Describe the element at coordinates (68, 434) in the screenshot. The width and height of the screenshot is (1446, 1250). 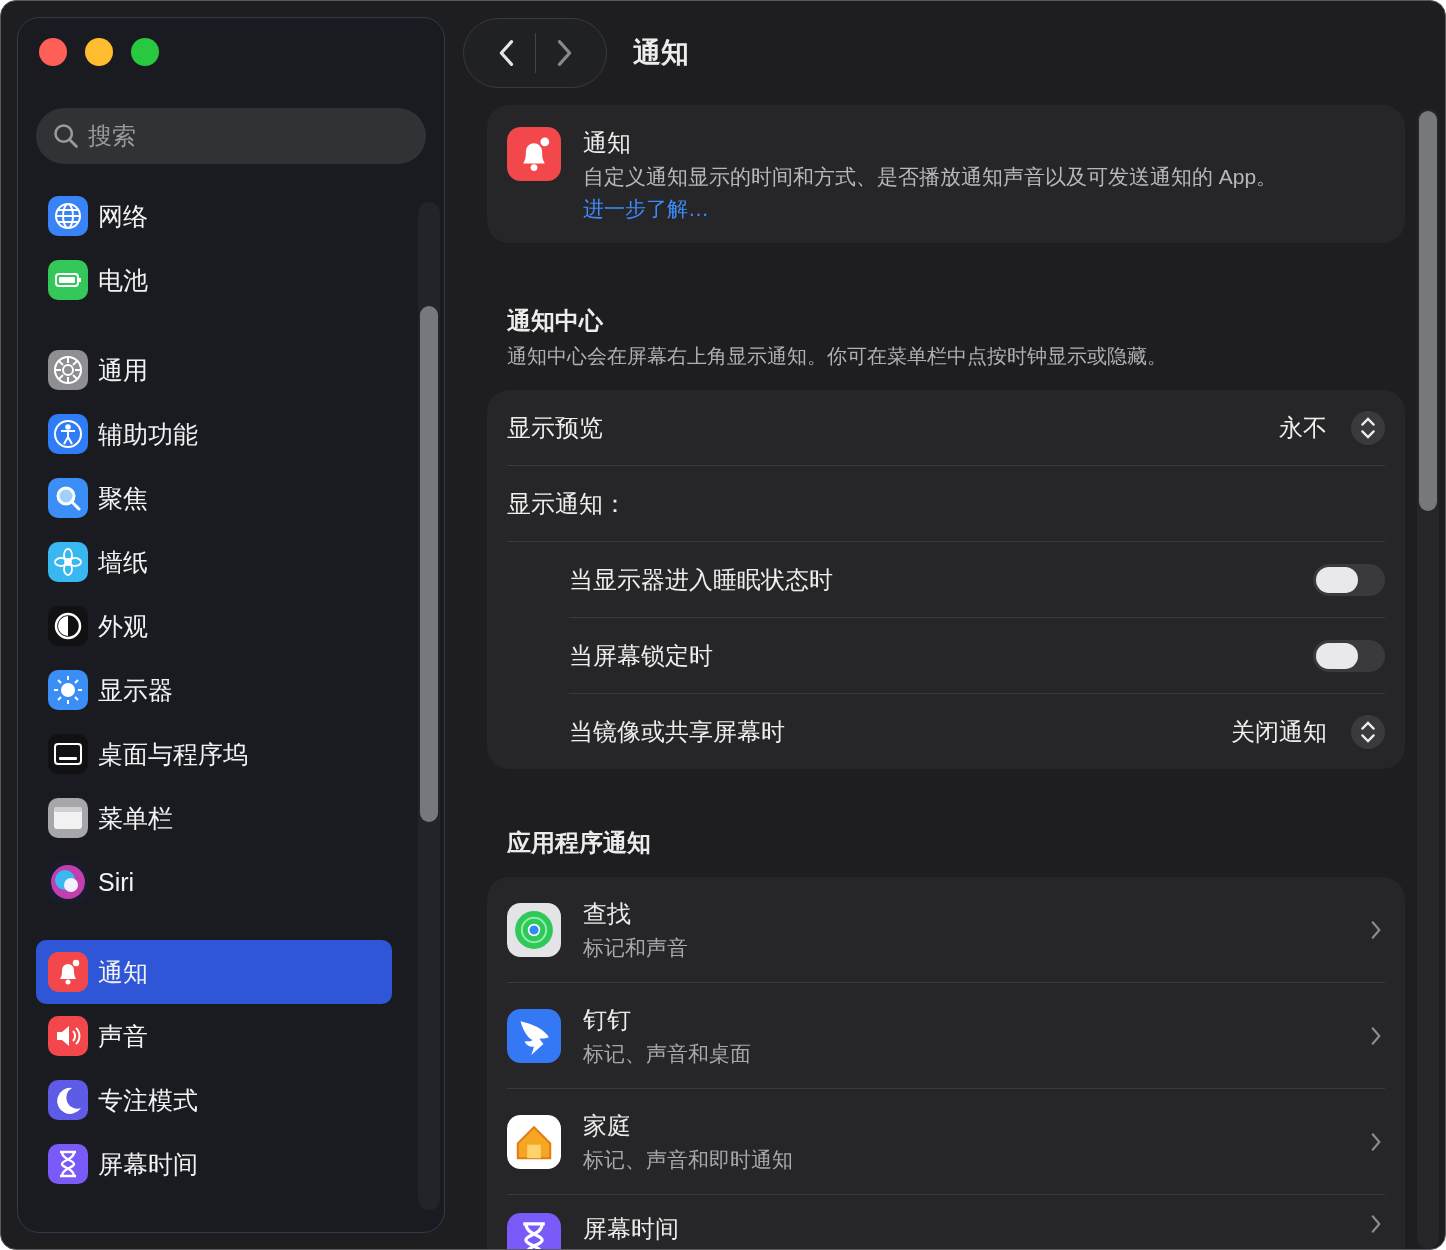
I see `accessibility-icon` at that location.